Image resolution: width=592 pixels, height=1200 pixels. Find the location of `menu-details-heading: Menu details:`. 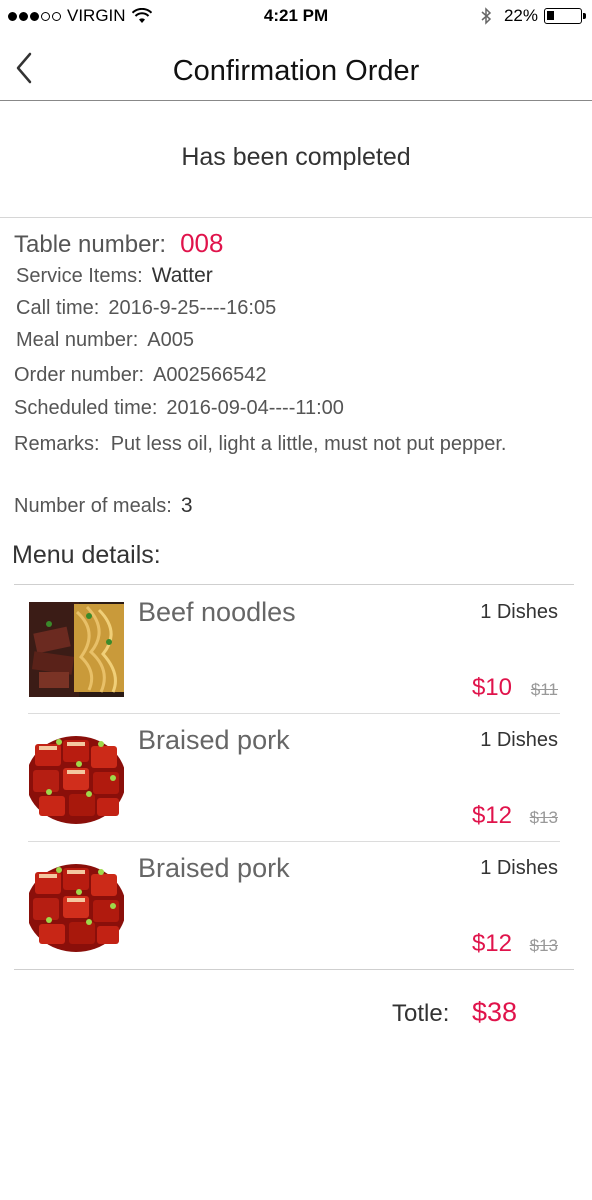

menu-details-heading: Menu details: is located at coordinates (86, 555).